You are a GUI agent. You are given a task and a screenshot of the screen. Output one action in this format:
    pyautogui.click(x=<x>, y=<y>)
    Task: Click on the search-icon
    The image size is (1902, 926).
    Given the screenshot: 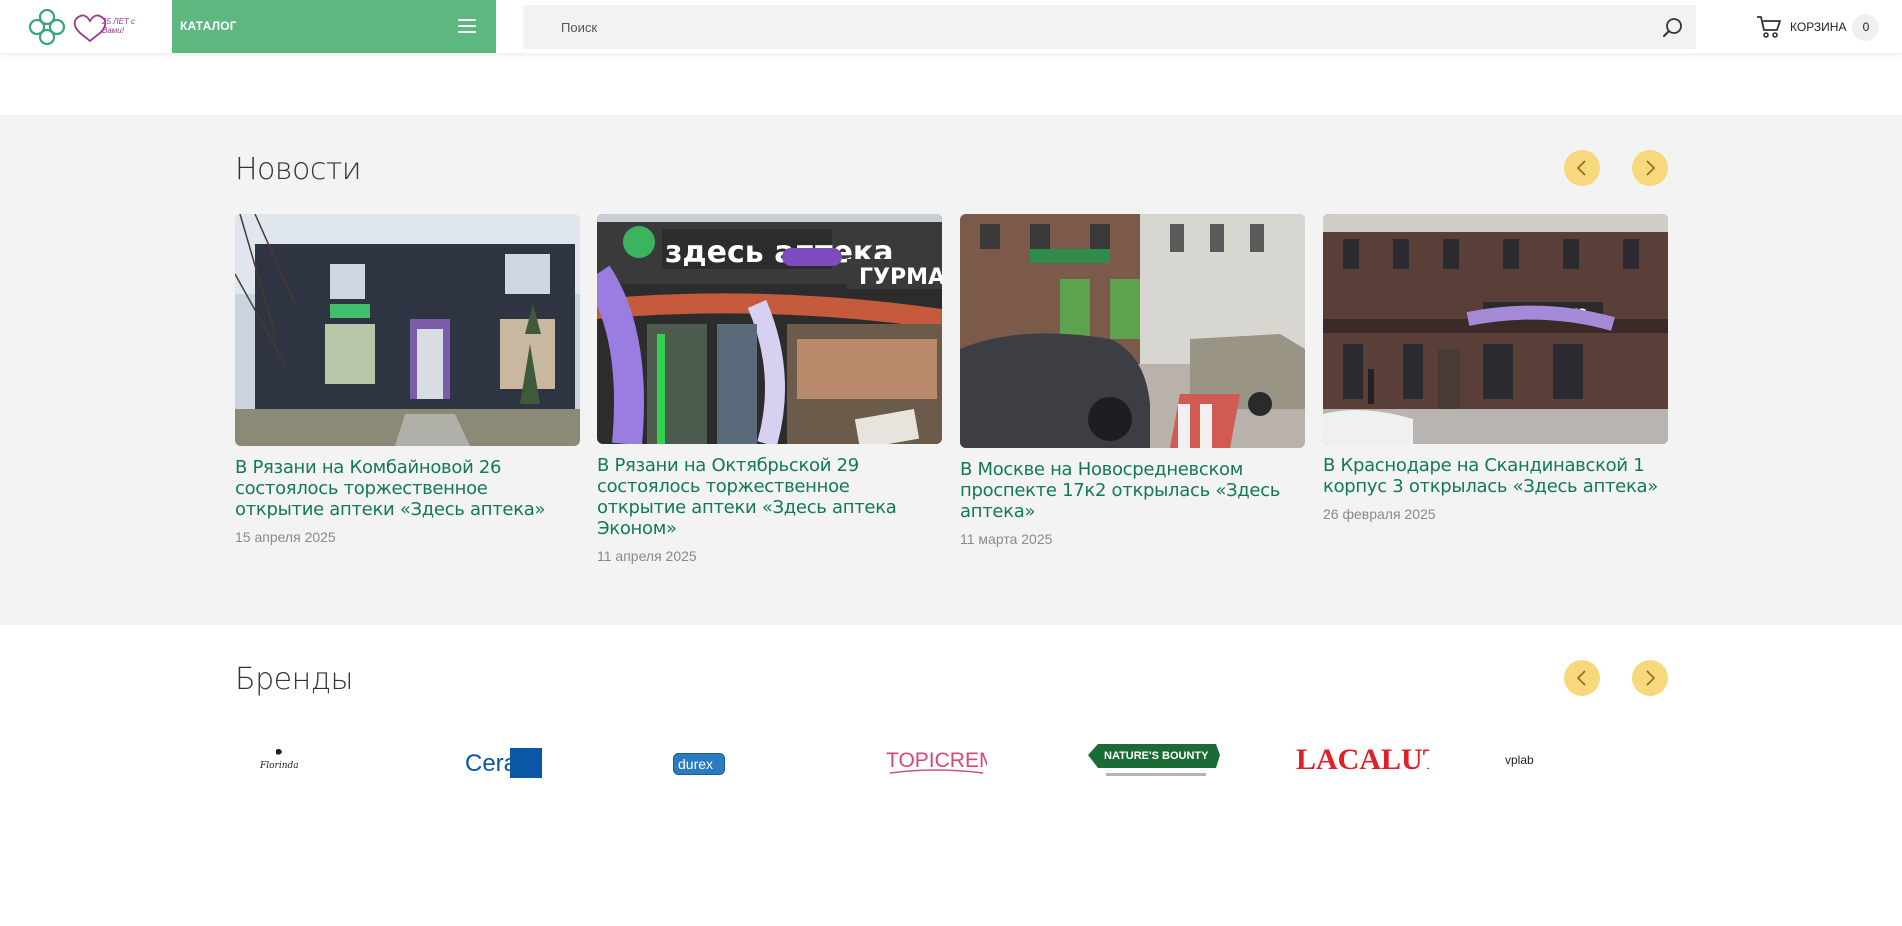 What is the action you would take?
    pyautogui.click(x=1673, y=28)
    